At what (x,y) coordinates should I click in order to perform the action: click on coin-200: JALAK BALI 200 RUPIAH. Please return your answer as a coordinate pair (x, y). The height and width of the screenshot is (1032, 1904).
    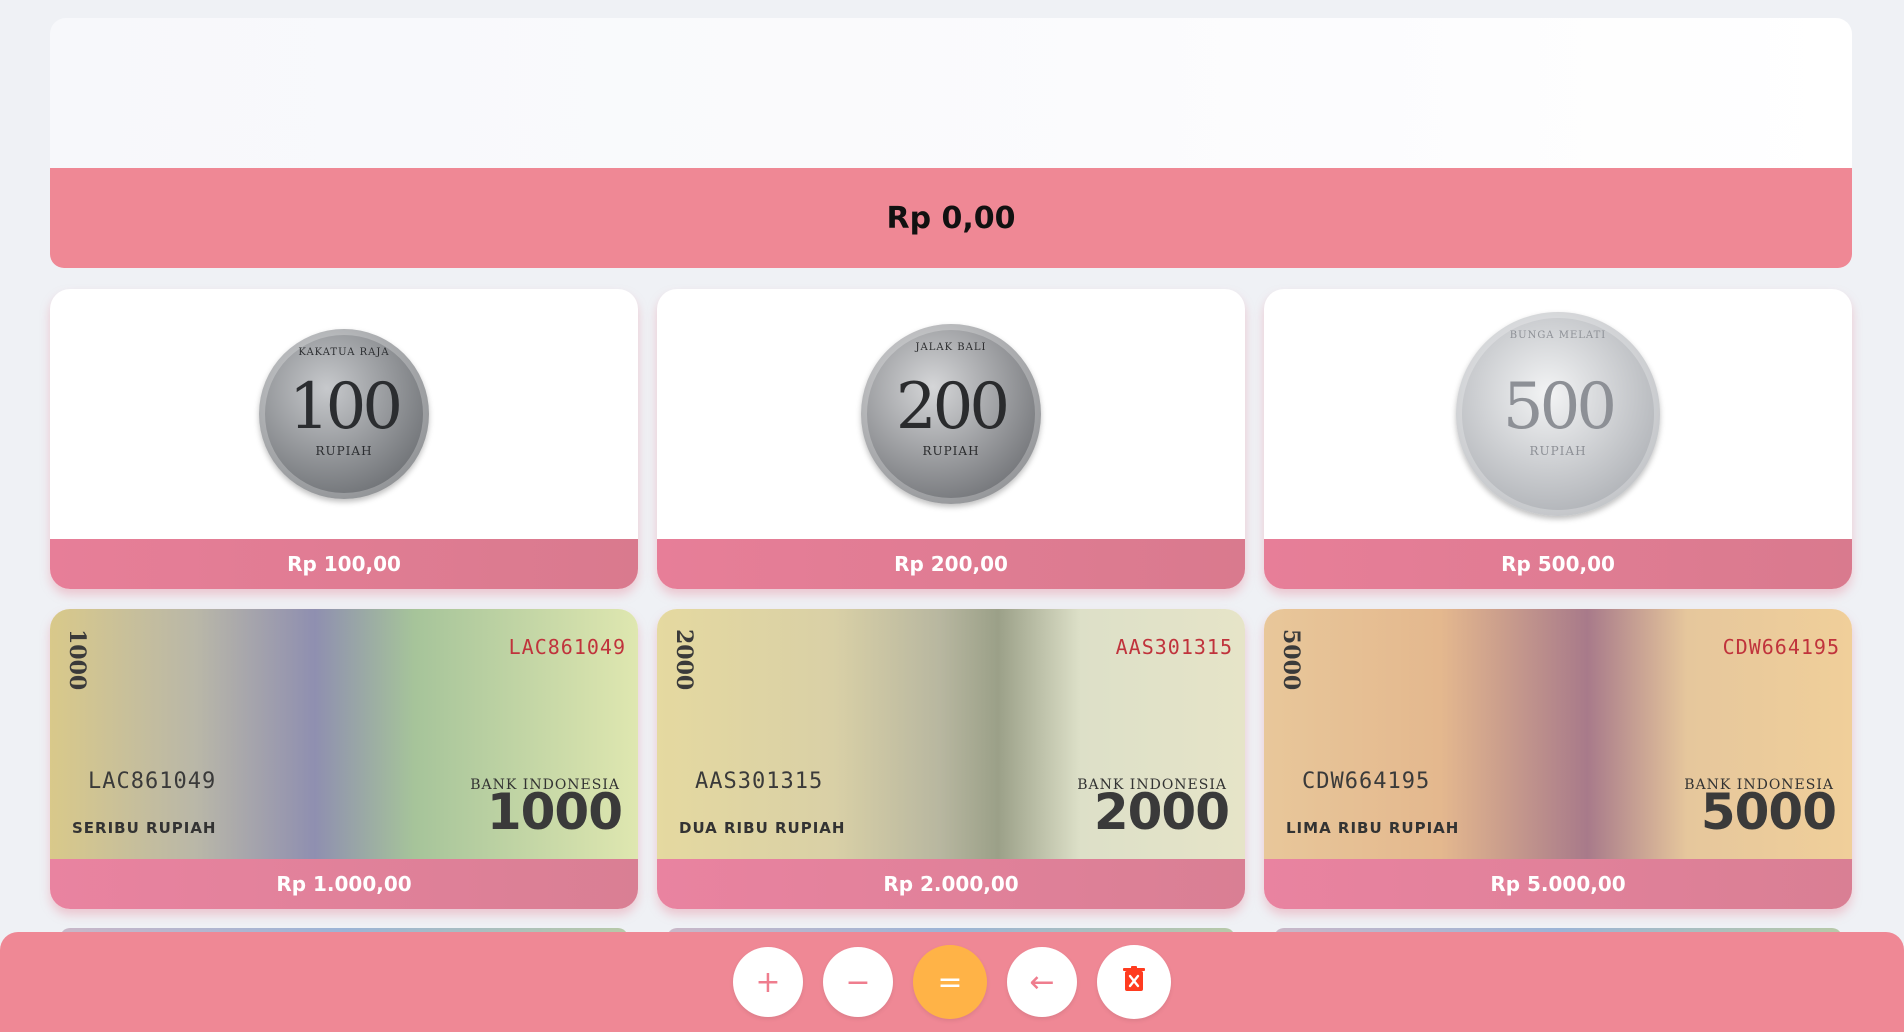
    Looking at the image, I should click on (951, 414).